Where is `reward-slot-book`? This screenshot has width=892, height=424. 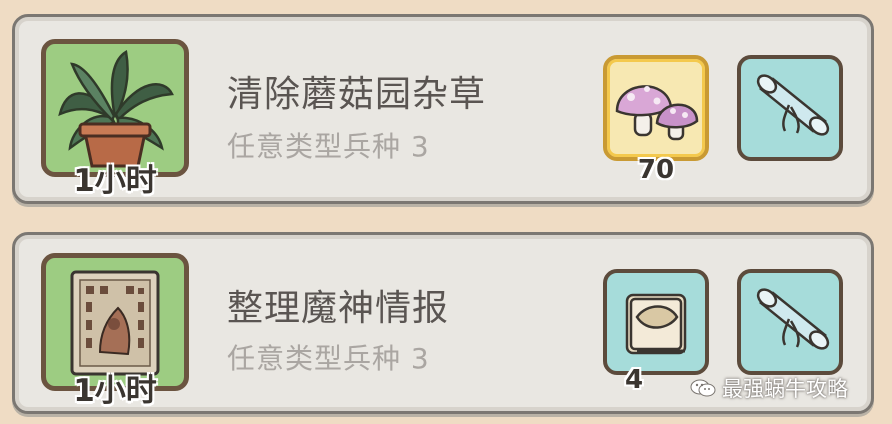 reward-slot-book is located at coordinates (656, 322).